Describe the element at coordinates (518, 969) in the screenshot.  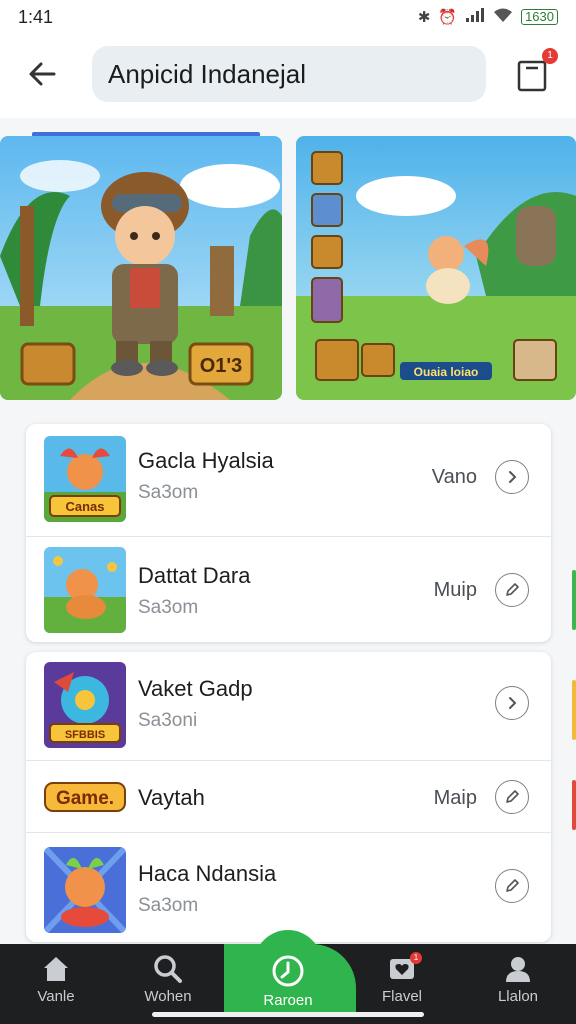
I see `user-icon` at that location.